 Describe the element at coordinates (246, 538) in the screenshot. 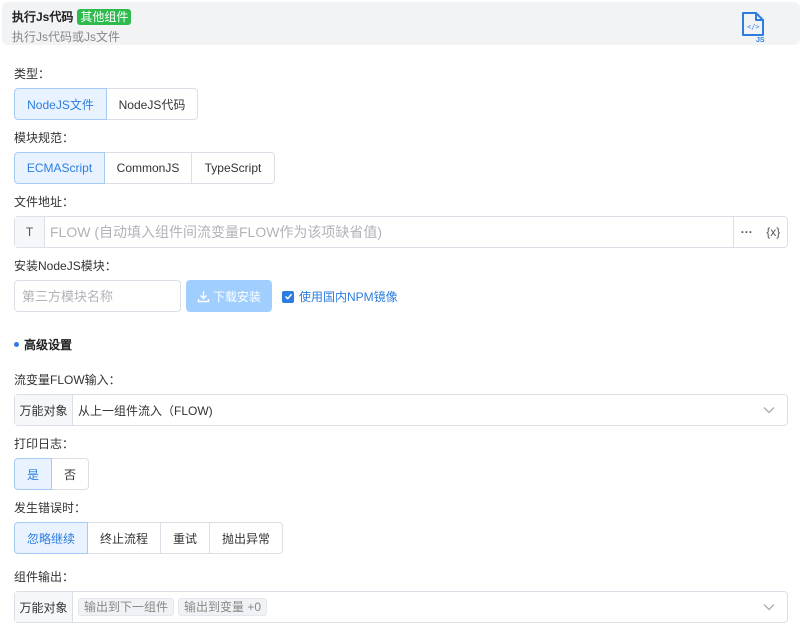

I see `error-option-throw-exception: 抛出异常` at that location.